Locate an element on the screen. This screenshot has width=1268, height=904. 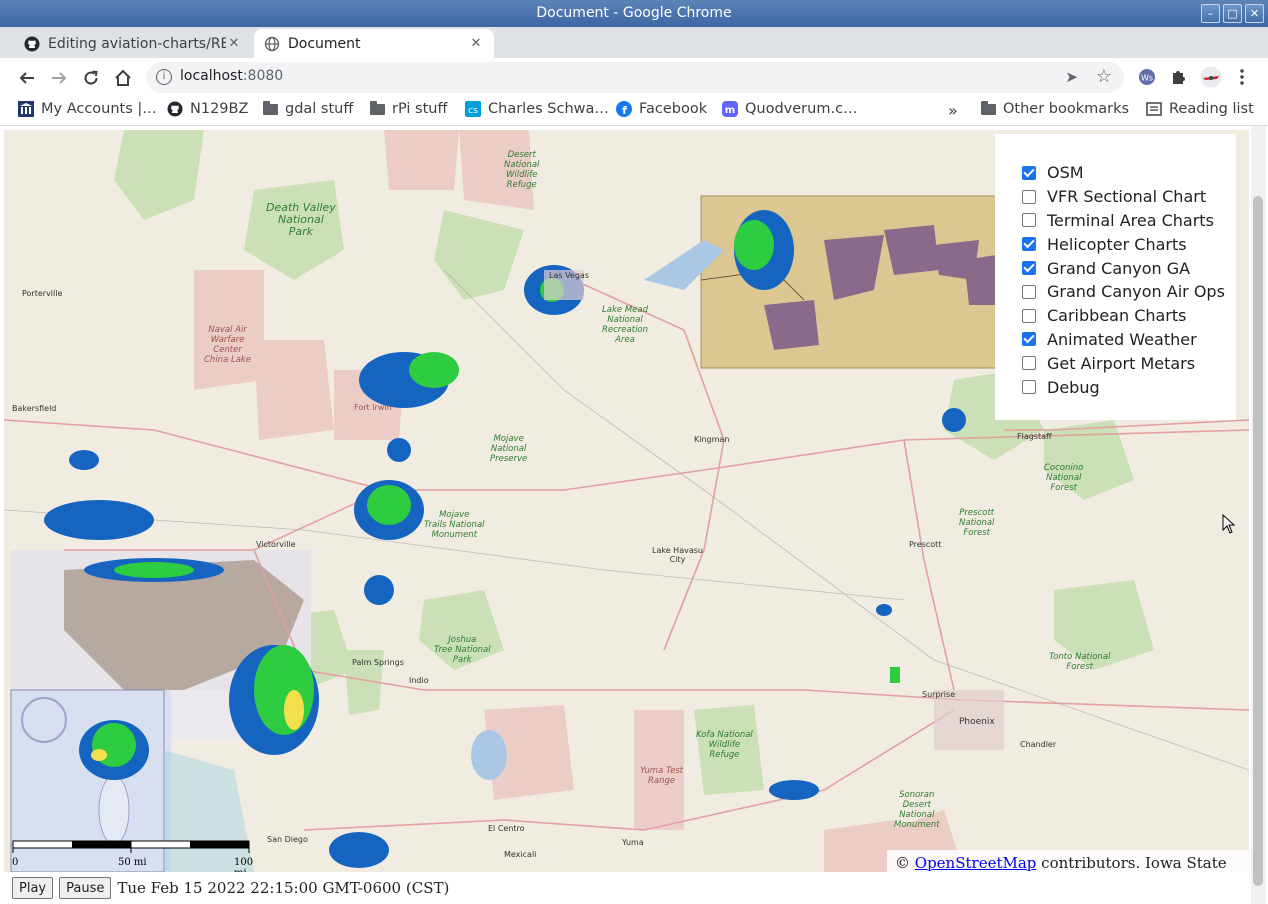
layer-option-animated-weather: Animated Weather is located at coordinates (1129, 340).